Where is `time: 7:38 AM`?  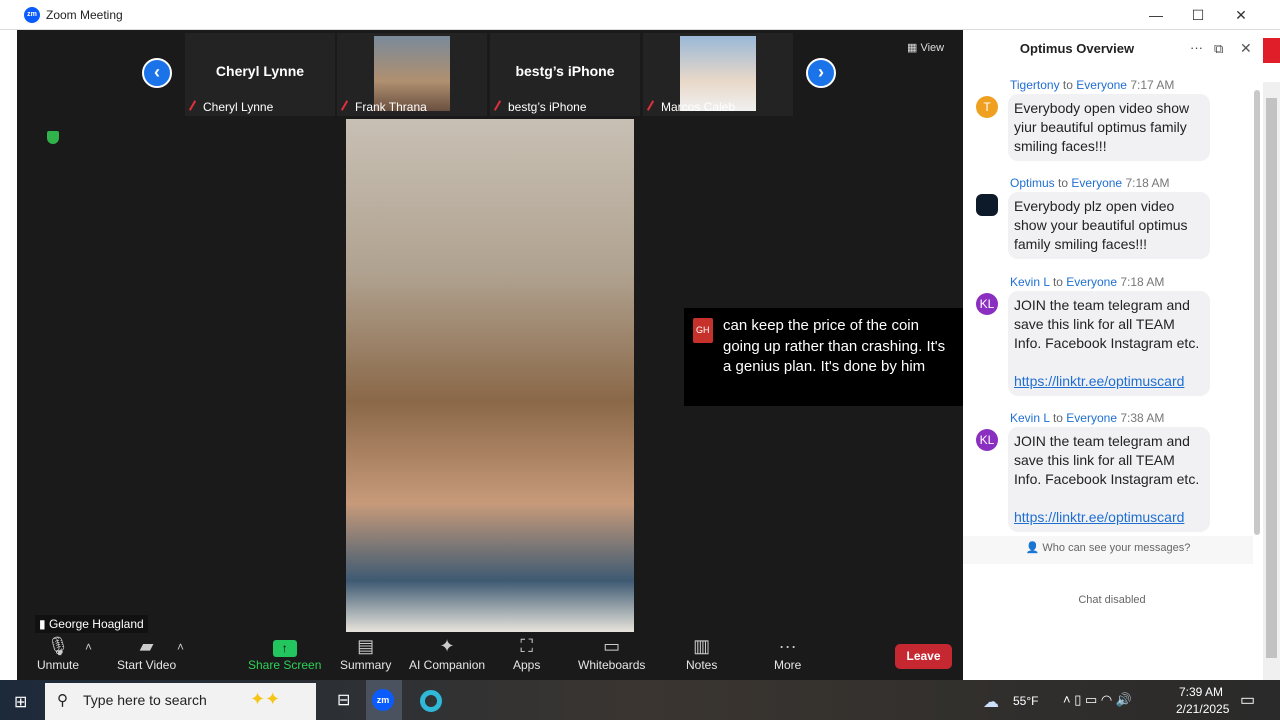 time: 7:38 AM is located at coordinates (1142, 418).